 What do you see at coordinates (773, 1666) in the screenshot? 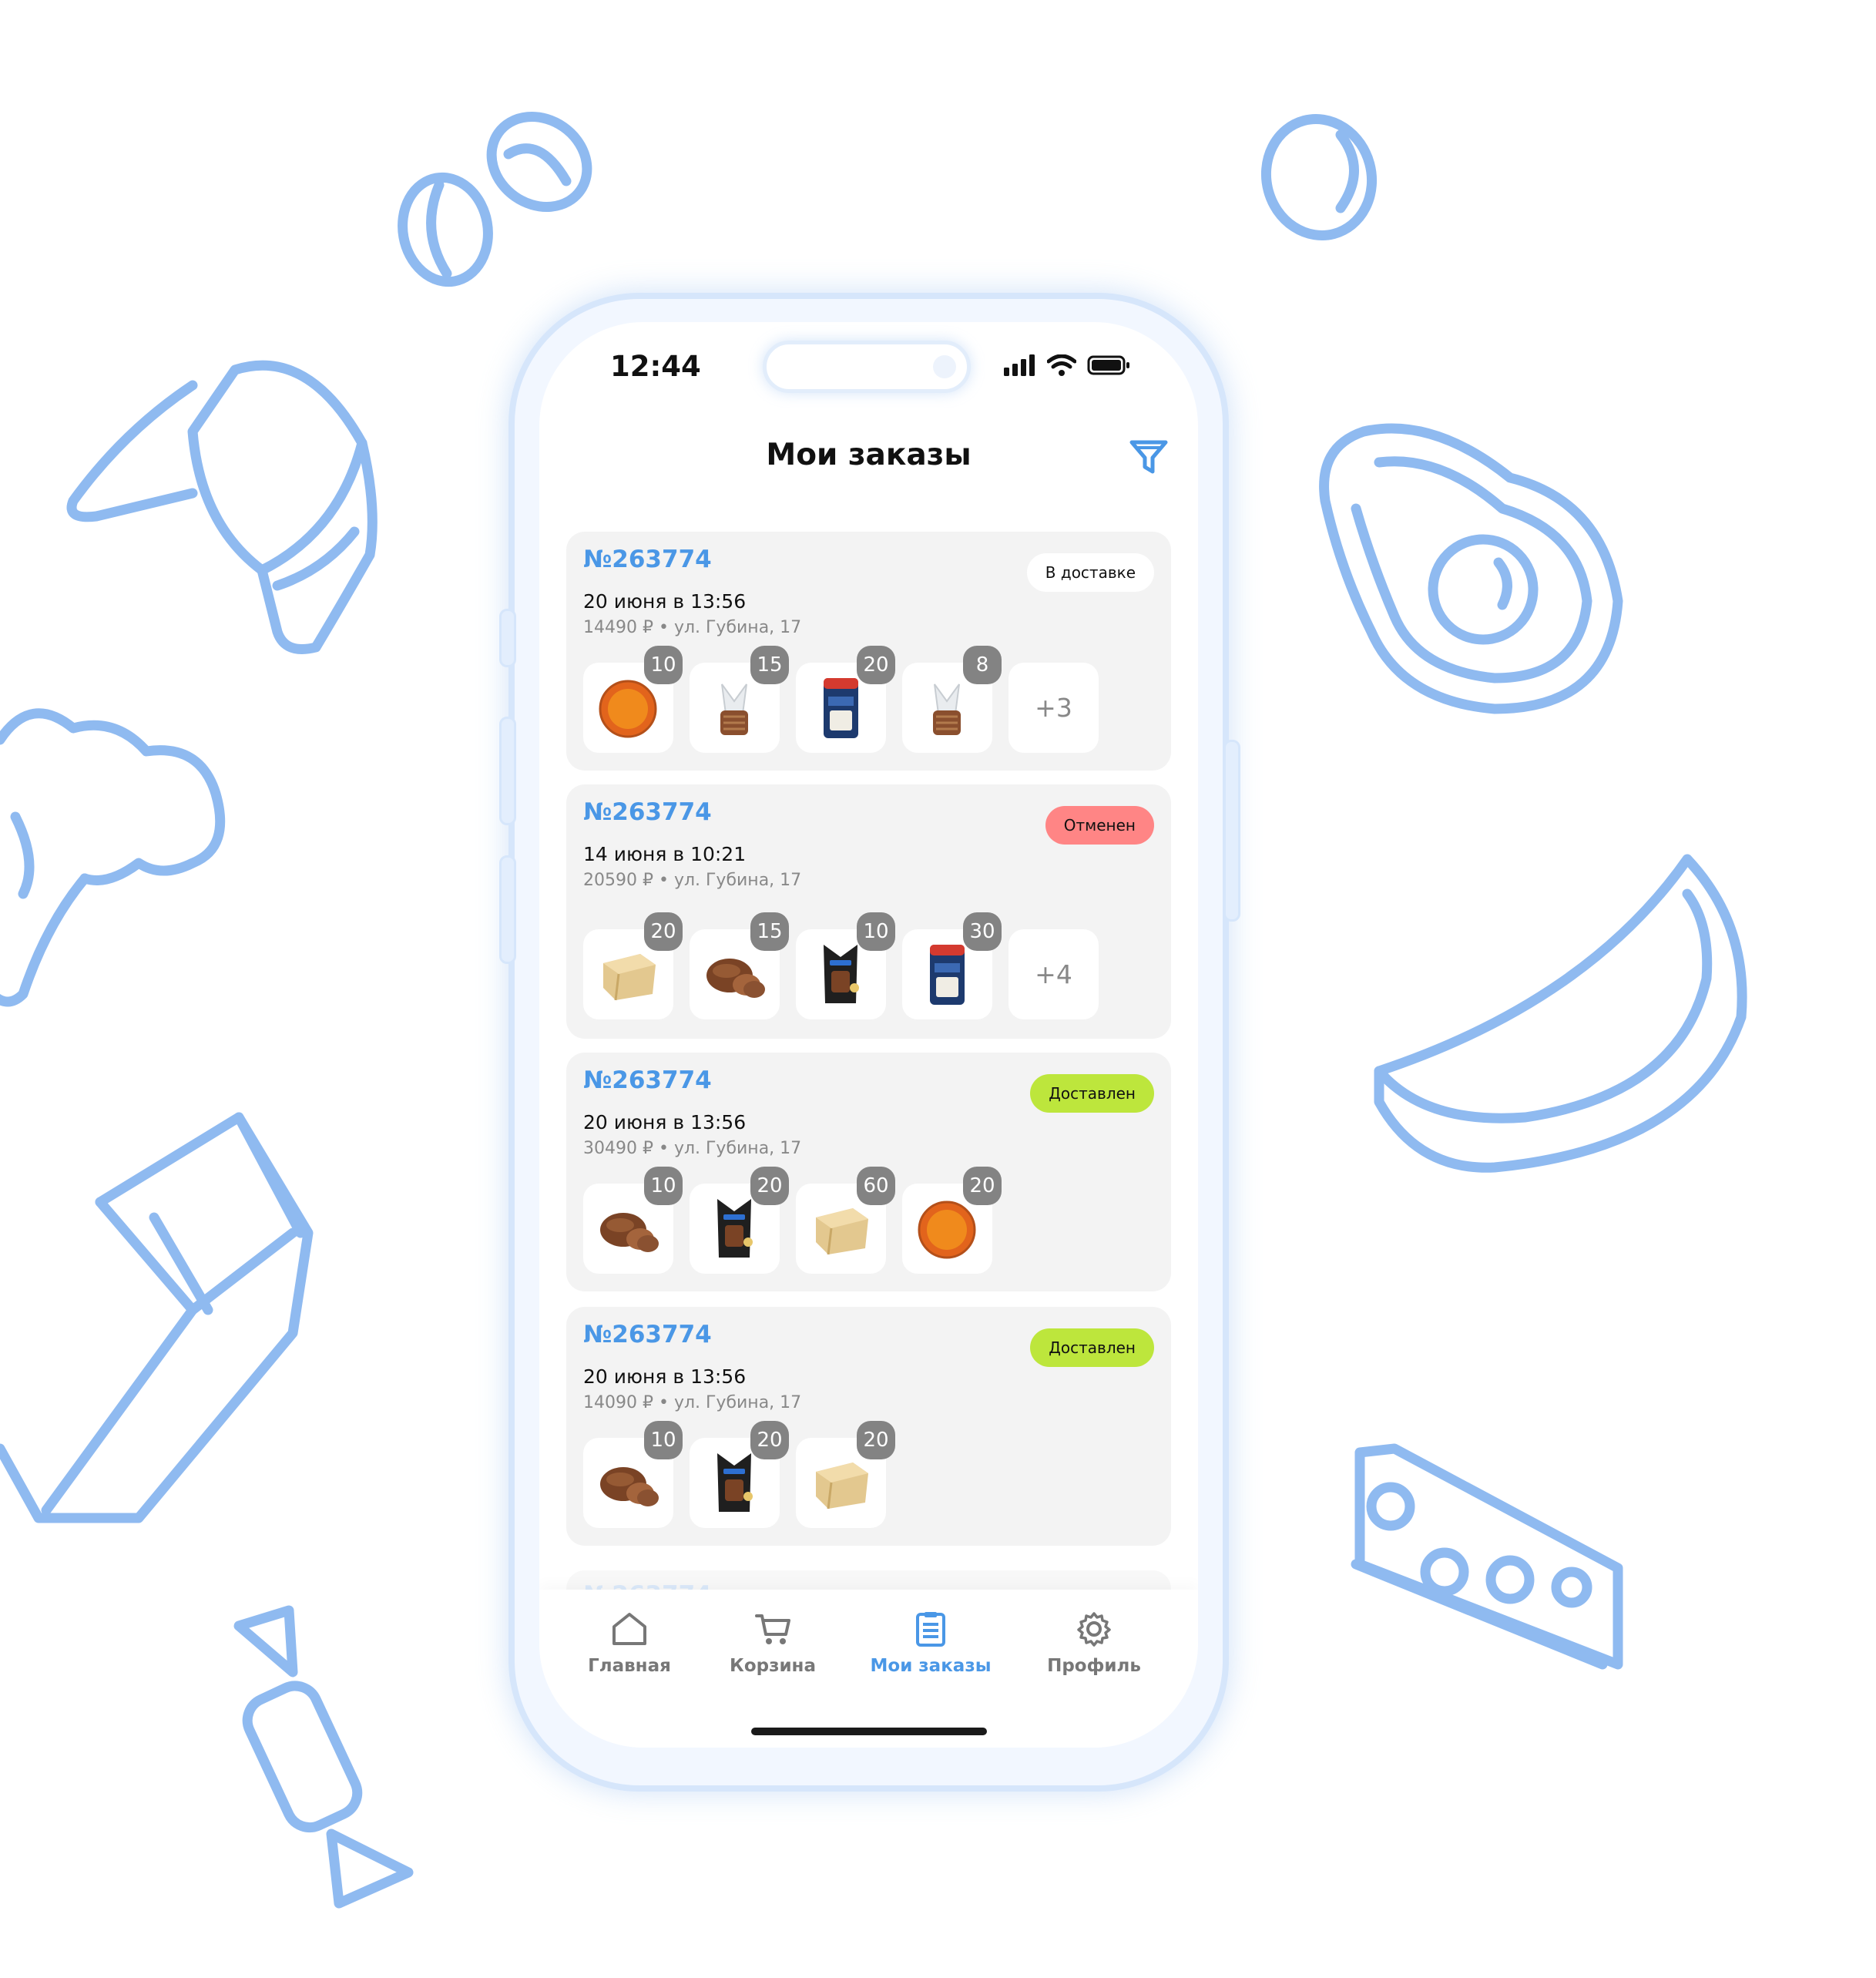
I see `tab-cart-label: Корзина` at bounding box center [773, 1666].